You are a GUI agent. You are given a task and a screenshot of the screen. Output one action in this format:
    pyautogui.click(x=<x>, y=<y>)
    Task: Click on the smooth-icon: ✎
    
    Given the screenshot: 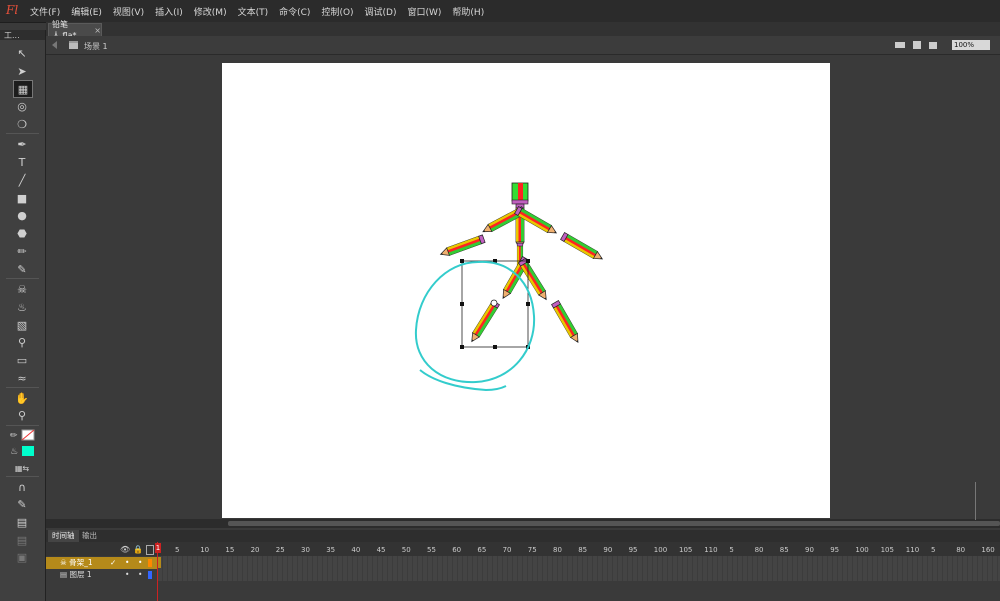 What is the action you would take?
    pyautogui.click(x=22, y=504)
    